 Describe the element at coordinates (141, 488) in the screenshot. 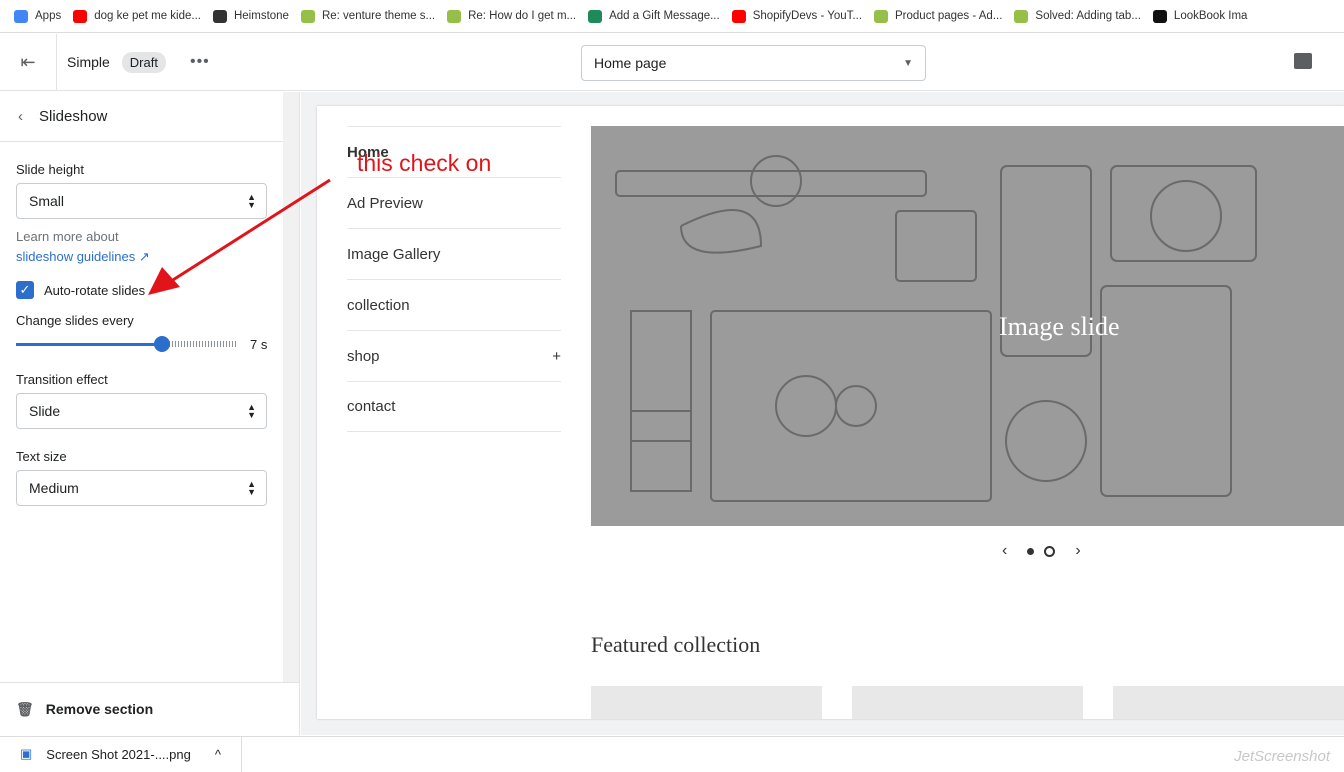

I see `text-size-select: Medium ▲ ▼` at that location.